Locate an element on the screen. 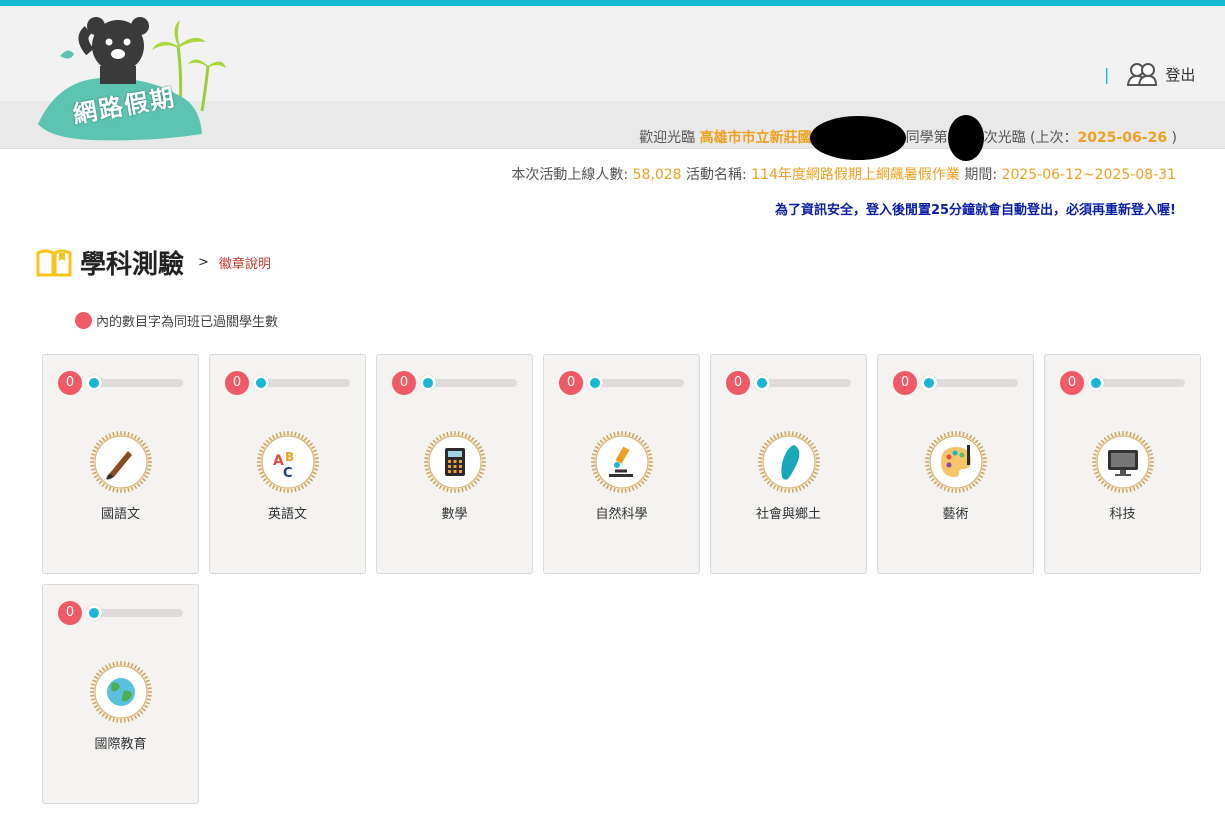 The height and width of the screenshot is (817, 1225). site-logo is located at coordinates (130, 81).